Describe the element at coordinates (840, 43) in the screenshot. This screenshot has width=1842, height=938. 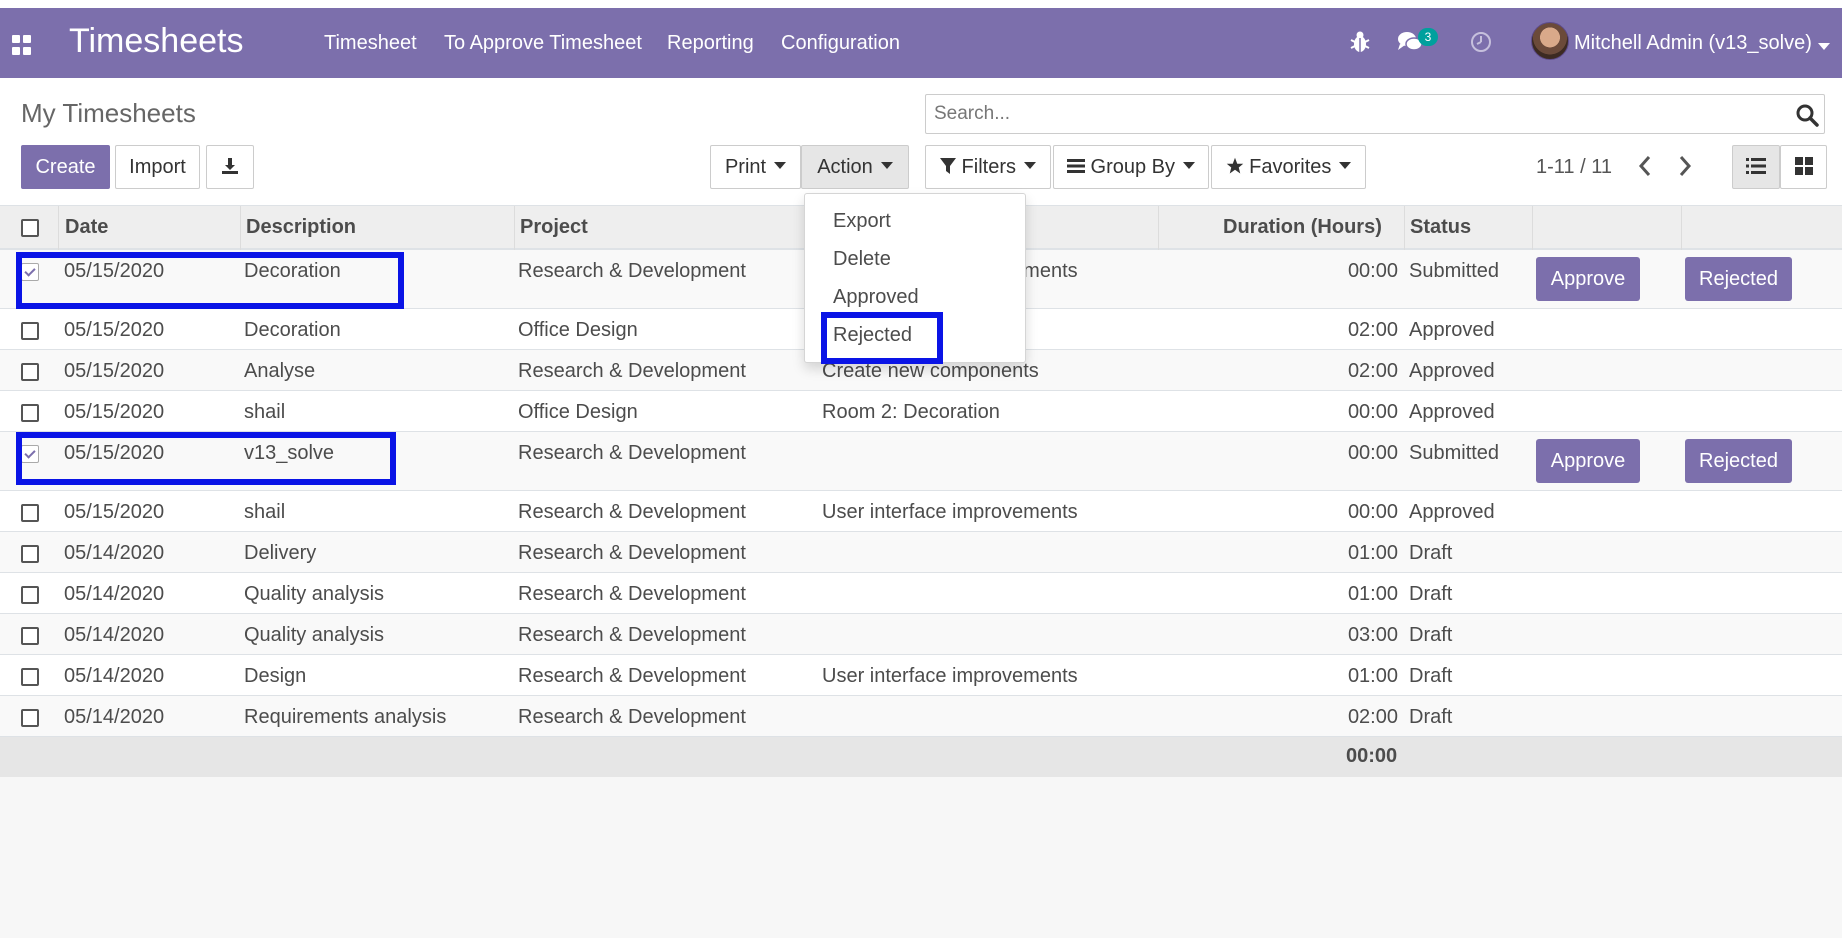
I see `menu-configuration: Configuration` at that location.